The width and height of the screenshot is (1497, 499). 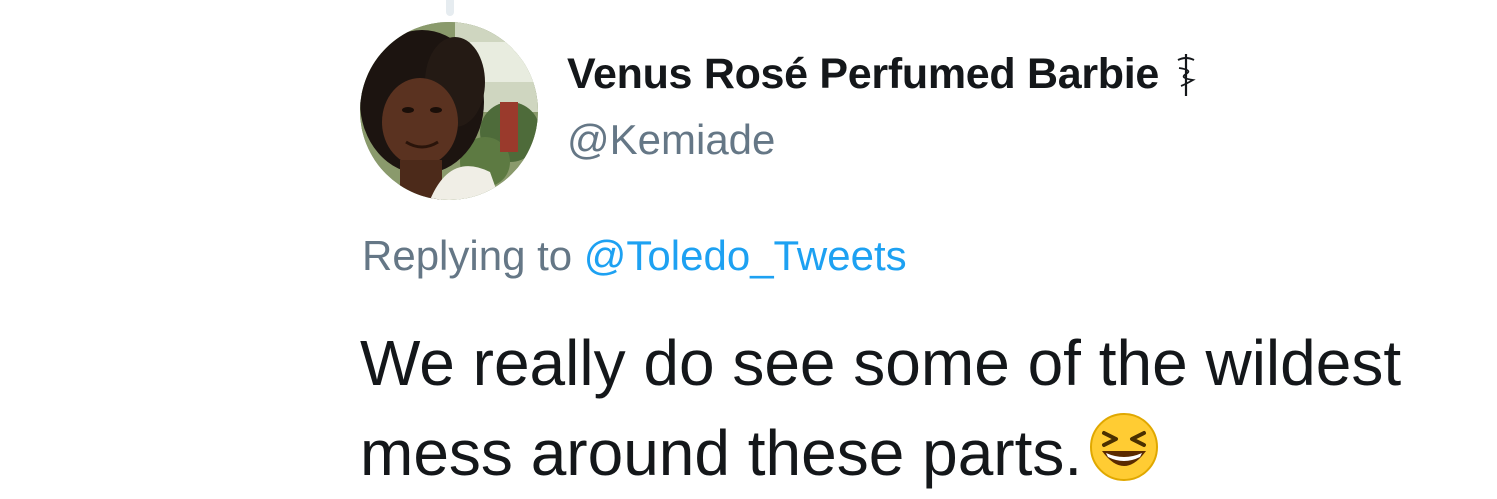 I want to click on author-handle: @Kemiade, so click(x=671, y=140).